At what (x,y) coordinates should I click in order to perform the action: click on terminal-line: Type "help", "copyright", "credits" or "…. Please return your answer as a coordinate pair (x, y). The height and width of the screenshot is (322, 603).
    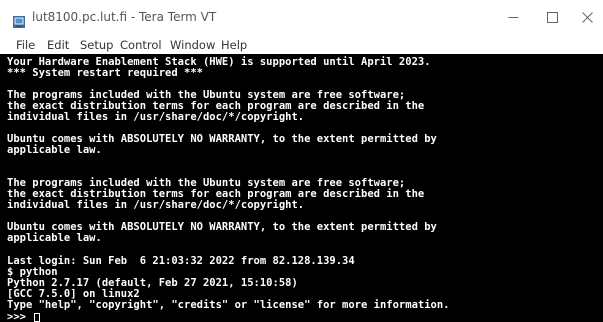
    Looking at the image, I should click on (228, 305).